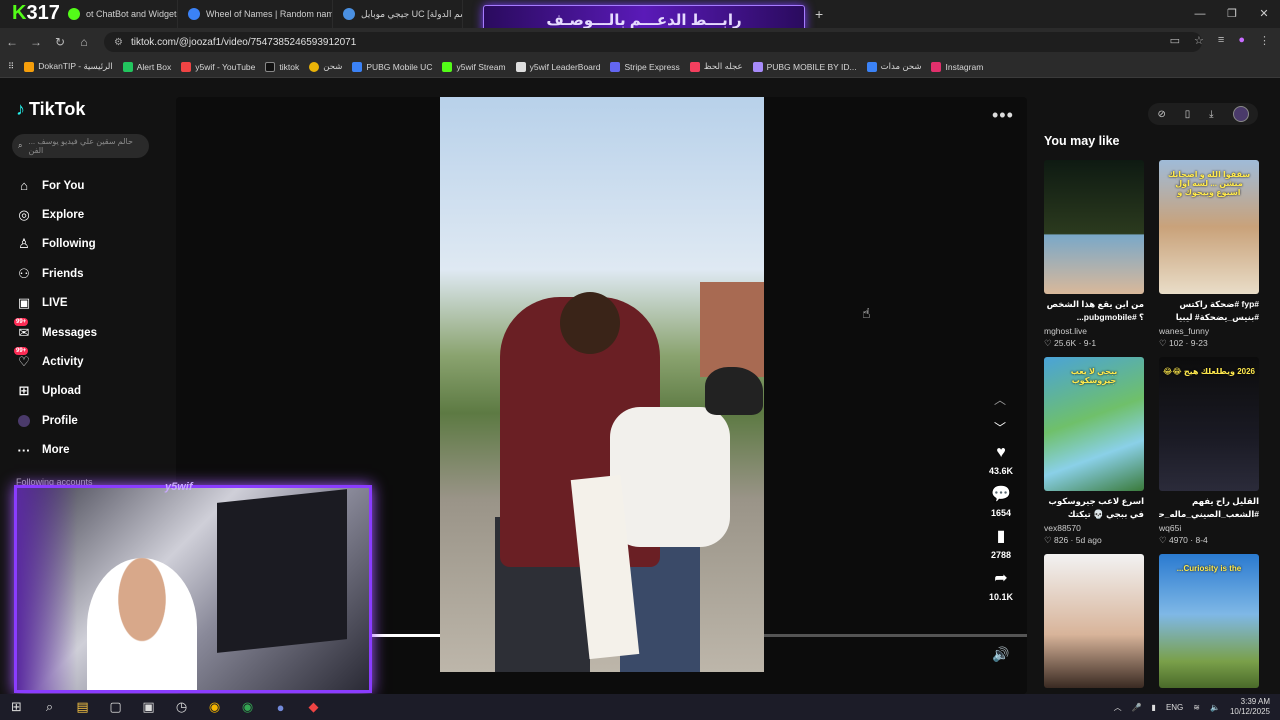 Image resolution: width=1280 pixels, height=720 pixels. I want to click on chevron-up-icon: ︿, so click(1118, 707).